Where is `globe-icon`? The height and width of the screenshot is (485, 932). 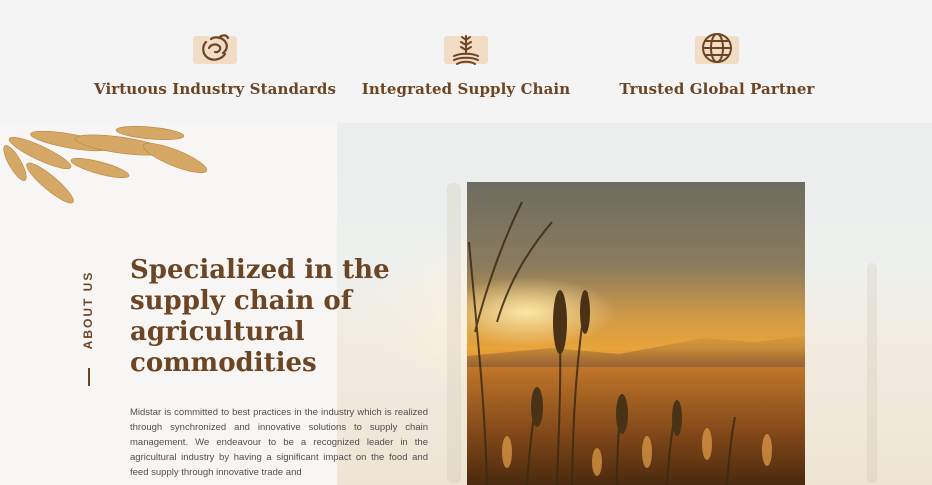 globe-icon is located at coordinates (717, 48).